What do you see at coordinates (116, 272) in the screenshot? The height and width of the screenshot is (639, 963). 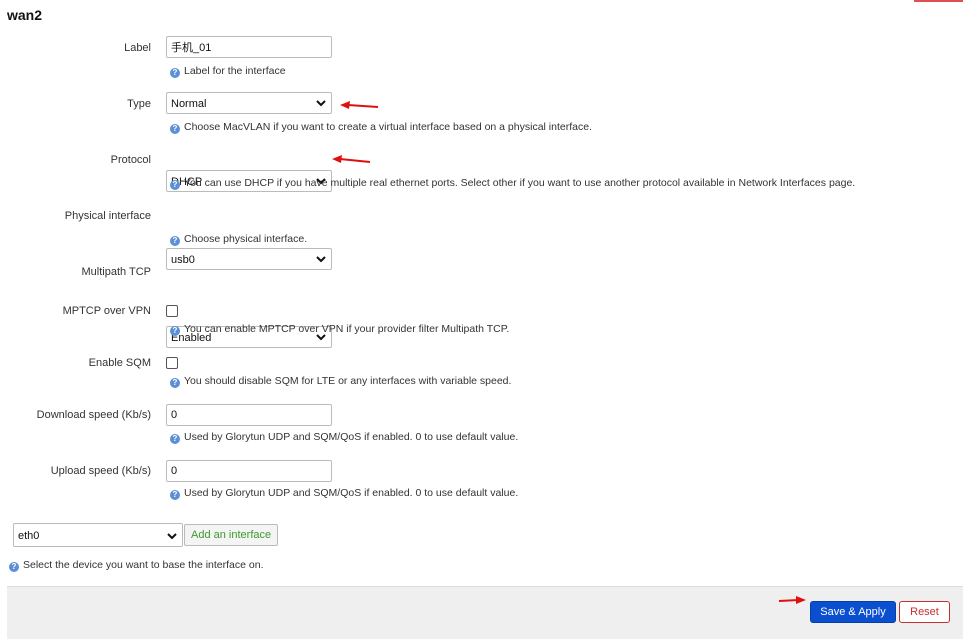 I see `multipath-field-label: Multipath TCP` at bounding box center [116, 272].